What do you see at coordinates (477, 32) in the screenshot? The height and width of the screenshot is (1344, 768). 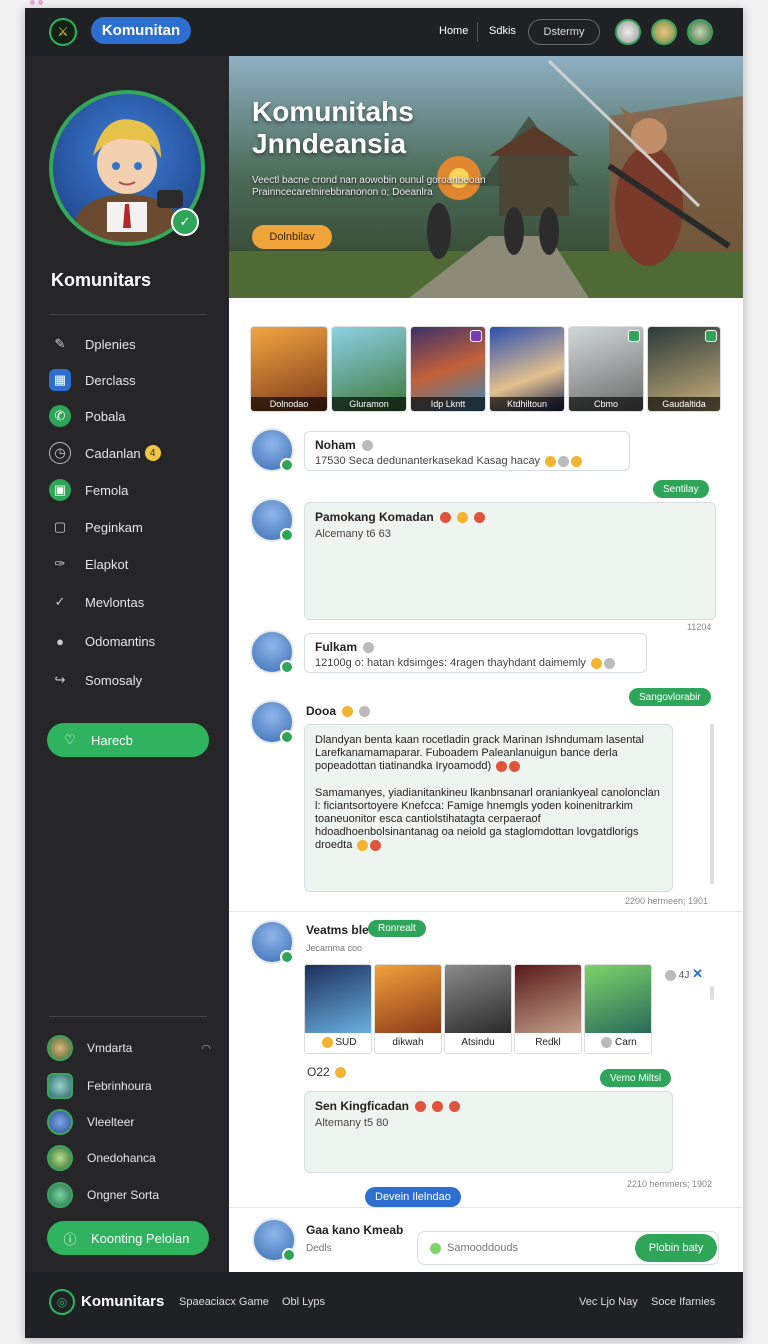 I see `nav-divider` at bounding box center [477, 32].